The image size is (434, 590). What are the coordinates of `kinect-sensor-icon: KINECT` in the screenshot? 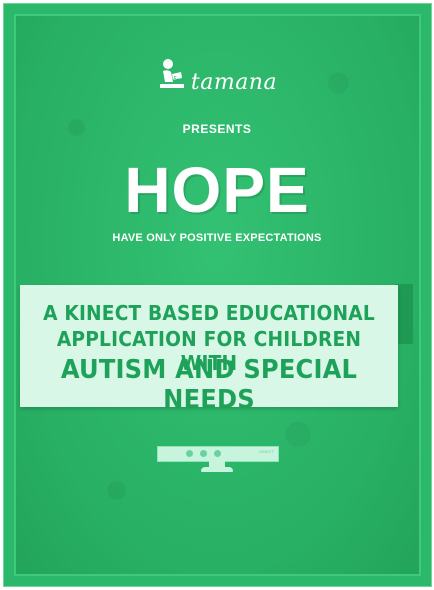 It's located at (218, 454).